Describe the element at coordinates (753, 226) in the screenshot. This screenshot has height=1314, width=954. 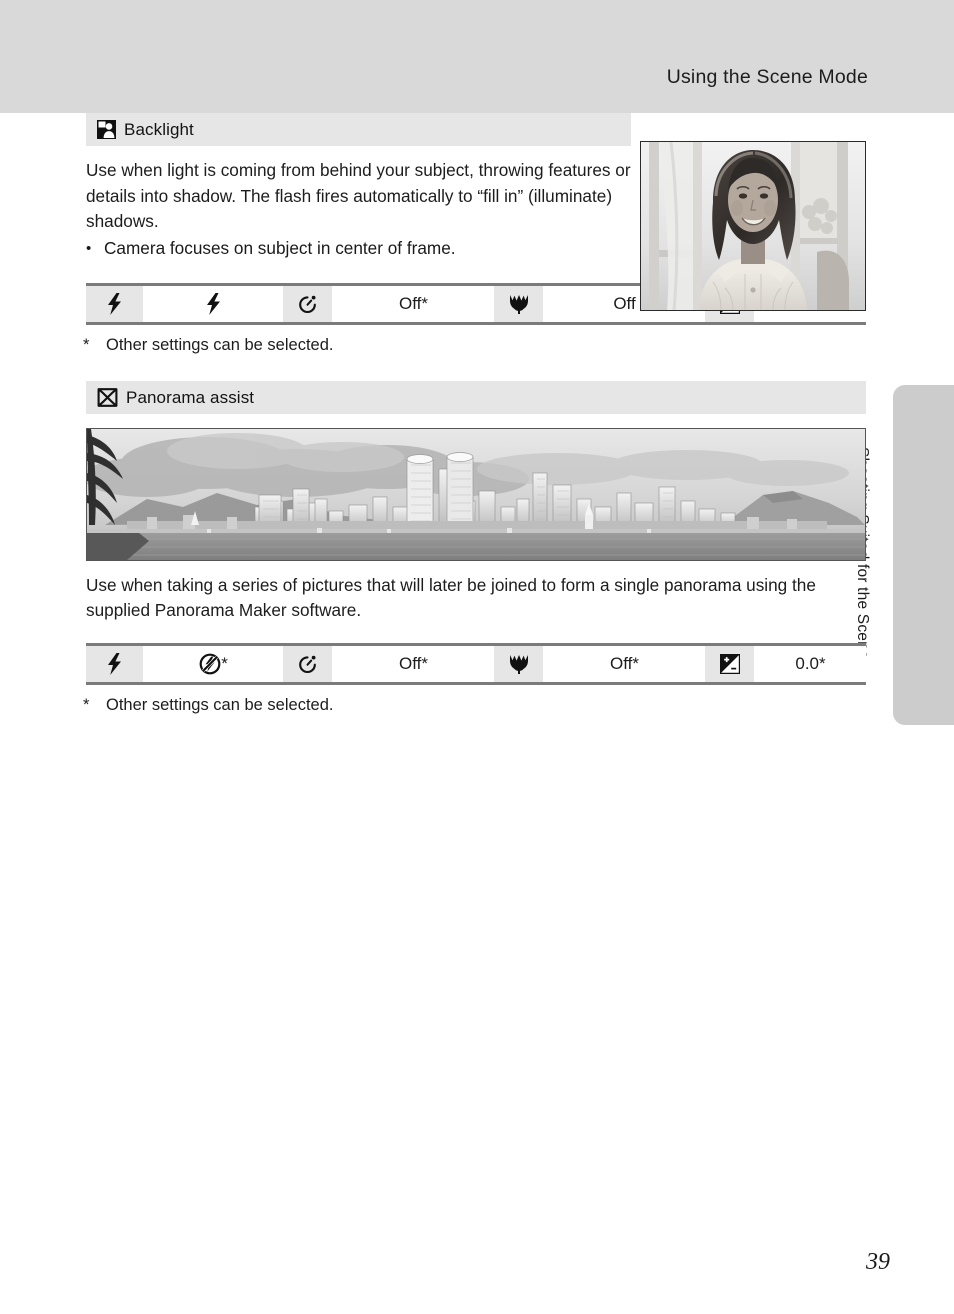
I see `backlight-sample-photo` at that location.